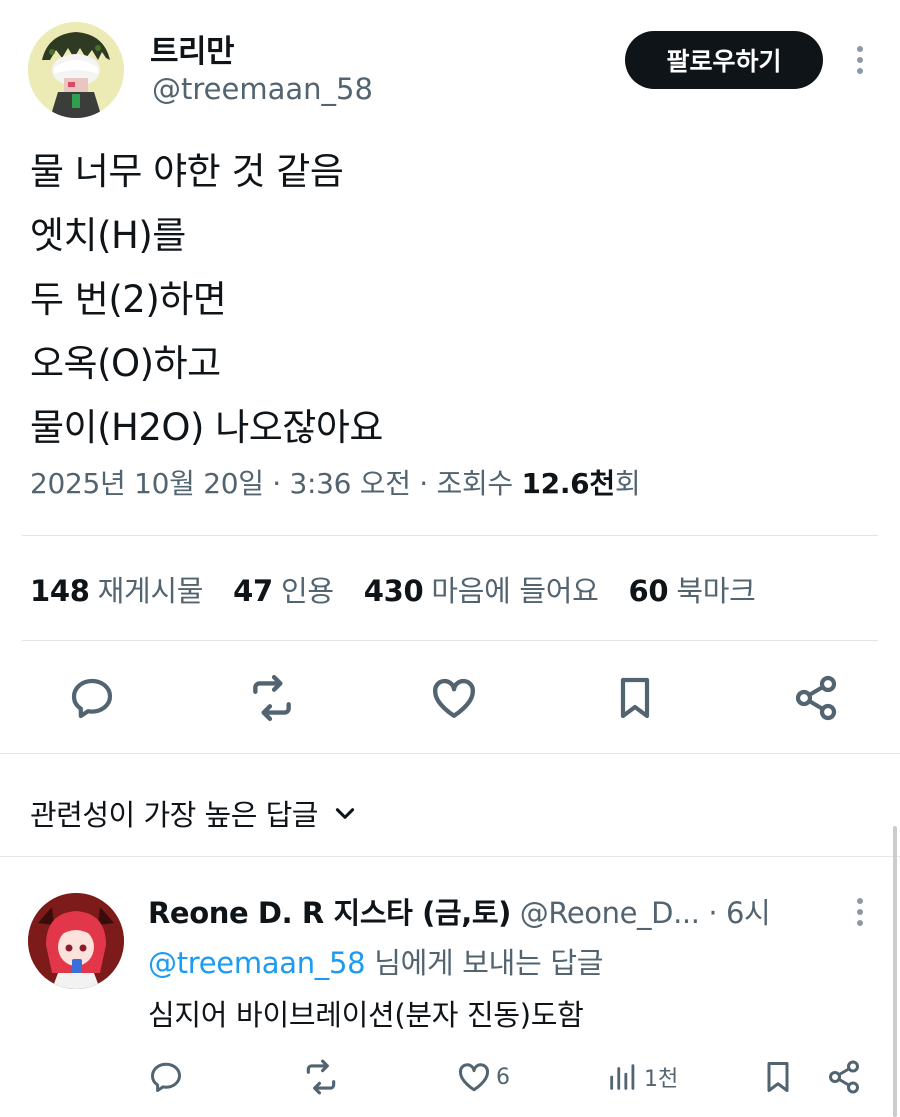 This screenshot has height=1117, width=900. I want to click on chevron-down-icon, so click(345, 813).